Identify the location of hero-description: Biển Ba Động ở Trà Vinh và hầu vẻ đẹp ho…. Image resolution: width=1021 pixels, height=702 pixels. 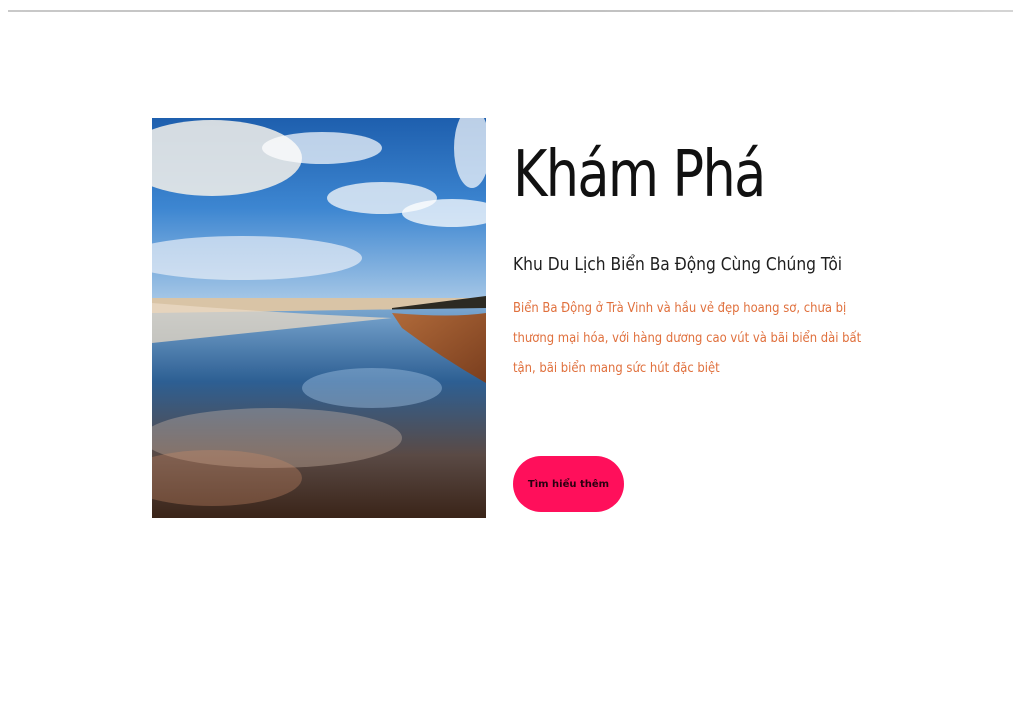
(687, 338).